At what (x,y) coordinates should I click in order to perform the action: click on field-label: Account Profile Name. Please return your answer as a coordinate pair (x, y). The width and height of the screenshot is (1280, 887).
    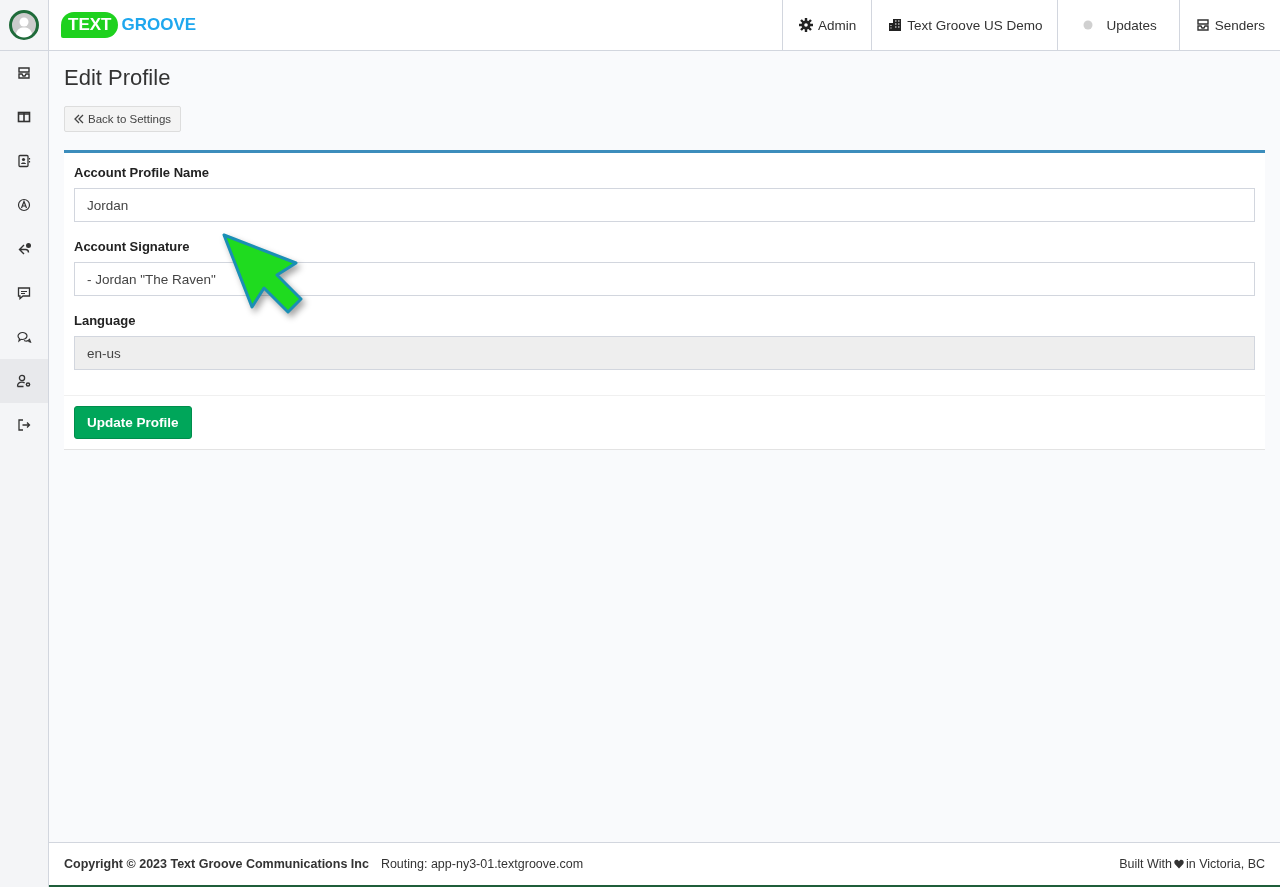
    Looking at the image, I should click on (142, 172).